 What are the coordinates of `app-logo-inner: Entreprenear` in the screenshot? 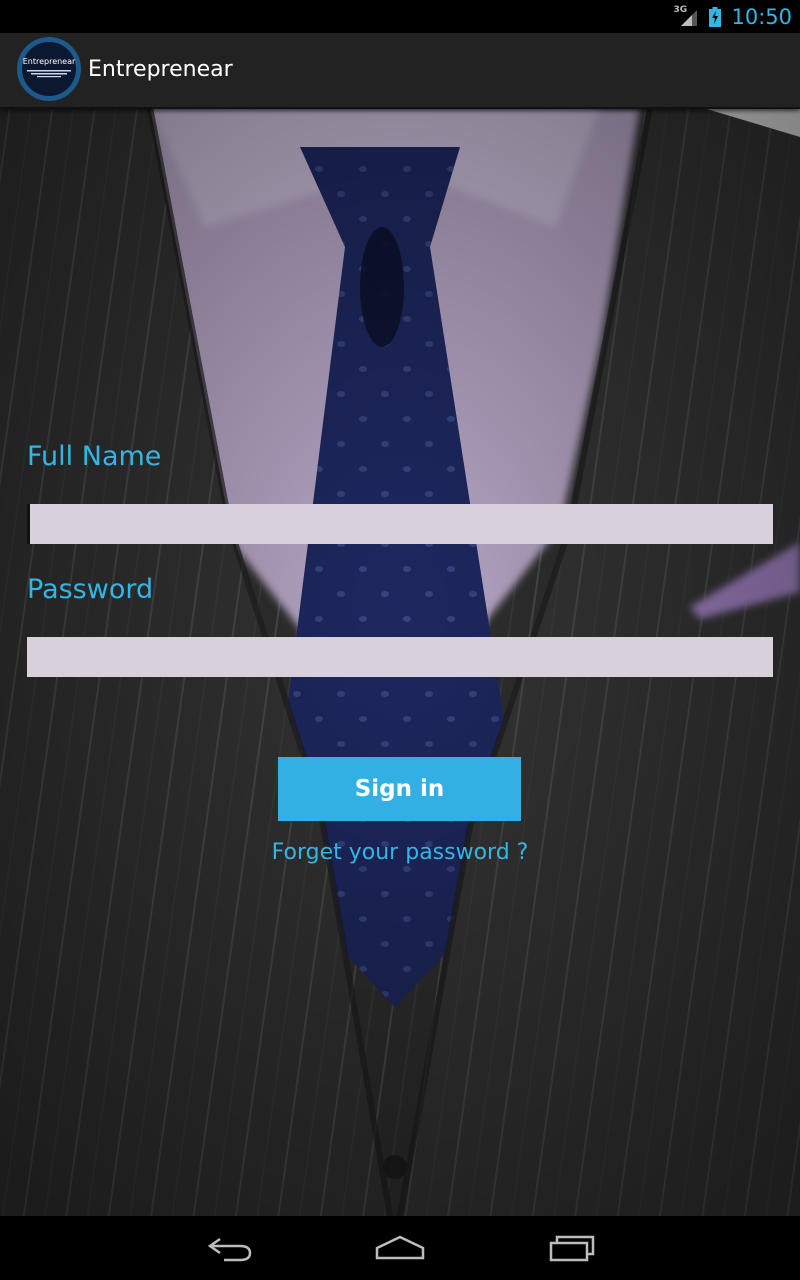 It's located at (49, 69).